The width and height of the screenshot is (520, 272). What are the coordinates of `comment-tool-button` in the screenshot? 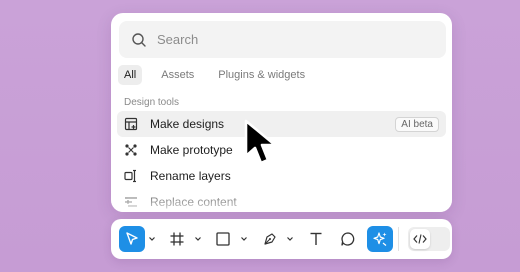 It's located at (348, 239).